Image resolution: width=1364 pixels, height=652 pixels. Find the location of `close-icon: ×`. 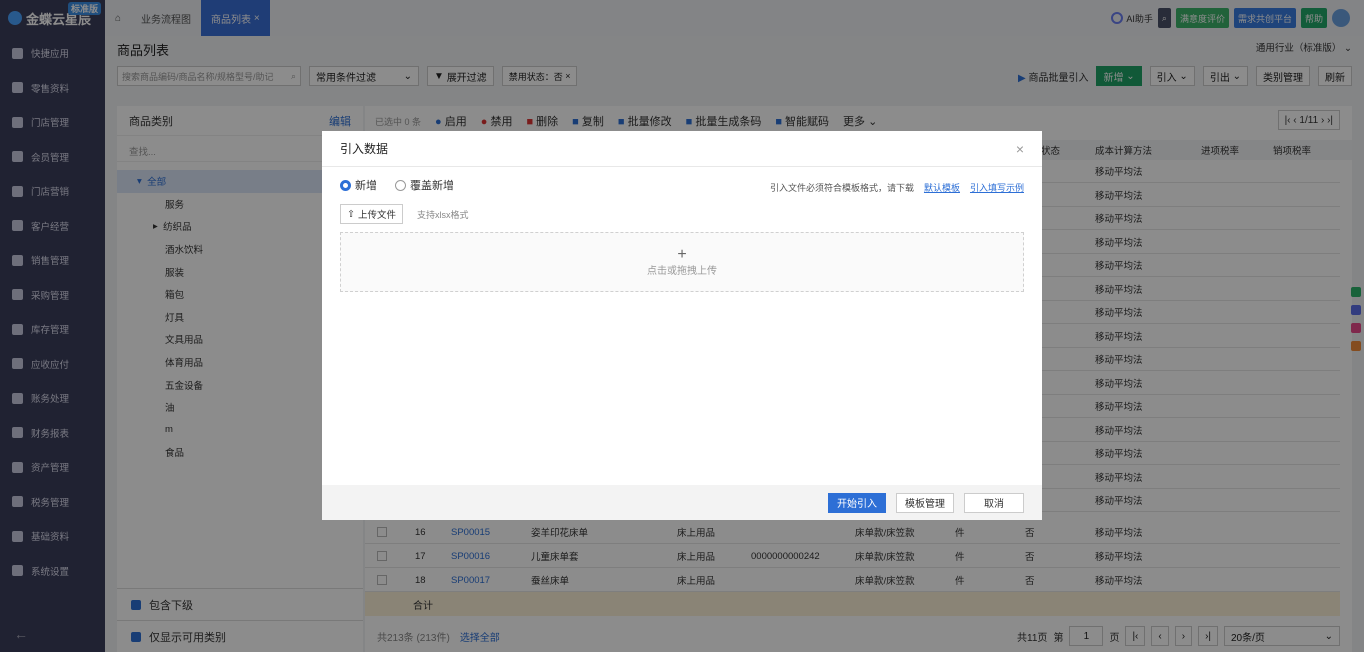

close-icon: × is located at coordinates (1020, 149).